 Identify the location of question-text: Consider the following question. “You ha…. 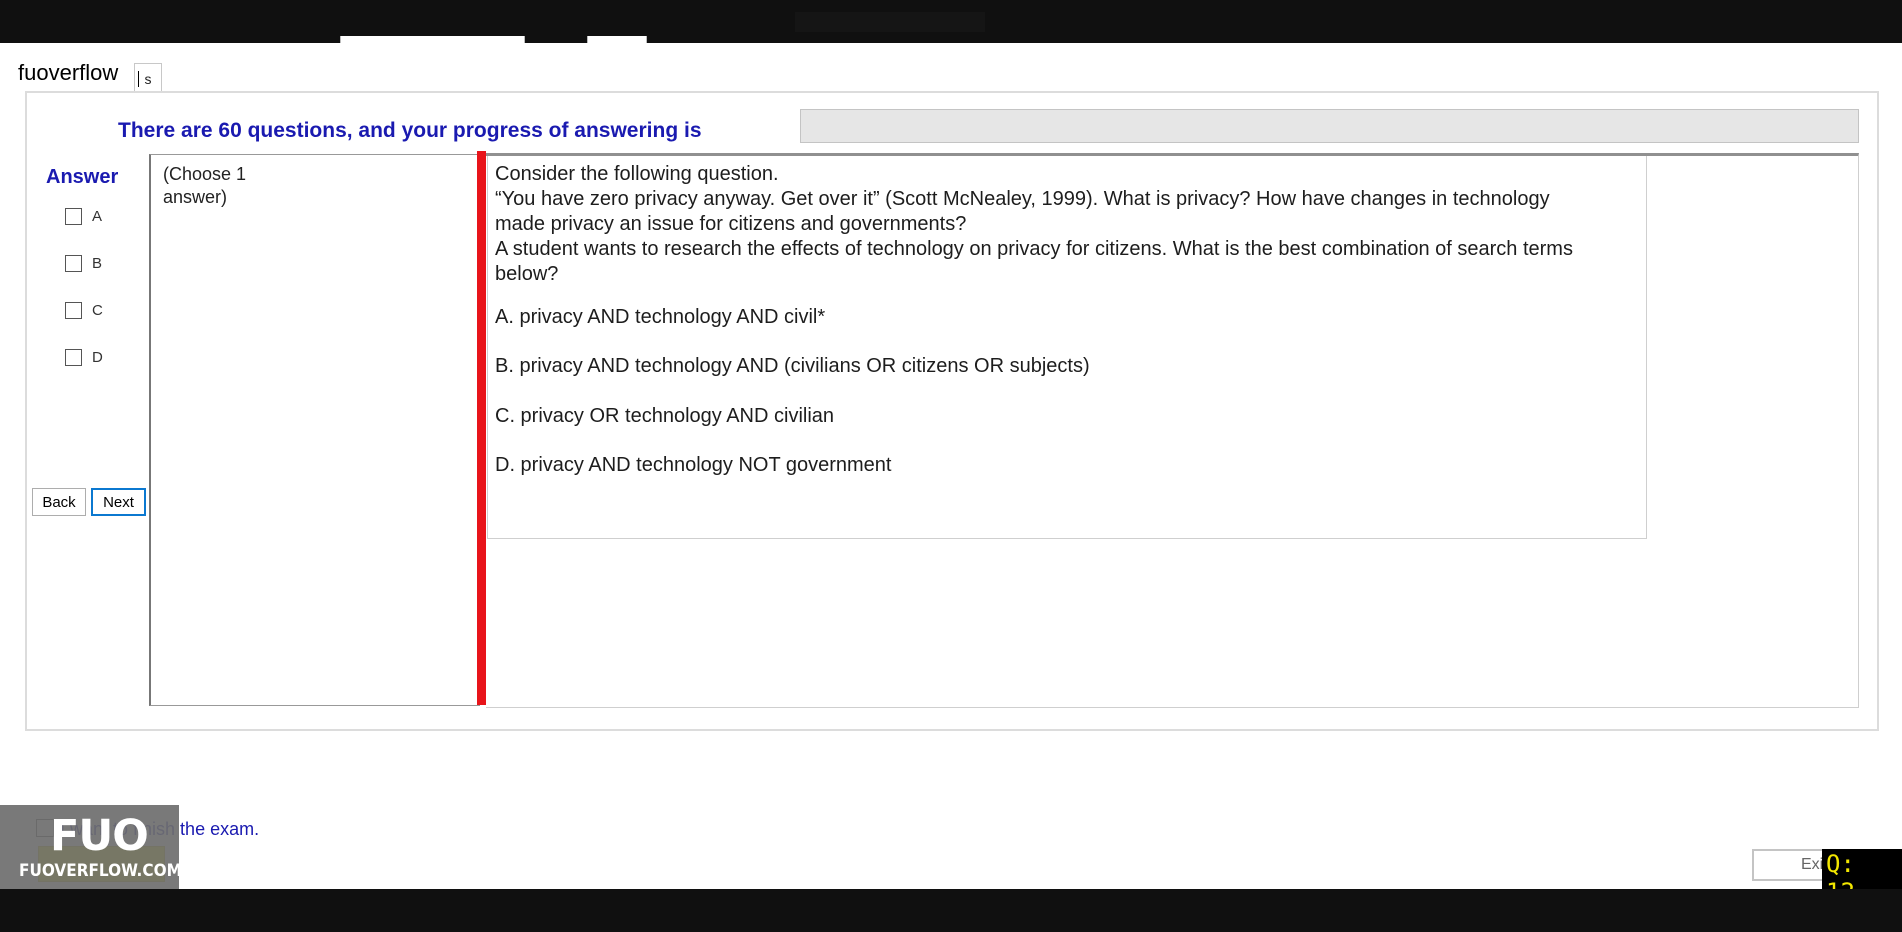
(1045, 224).